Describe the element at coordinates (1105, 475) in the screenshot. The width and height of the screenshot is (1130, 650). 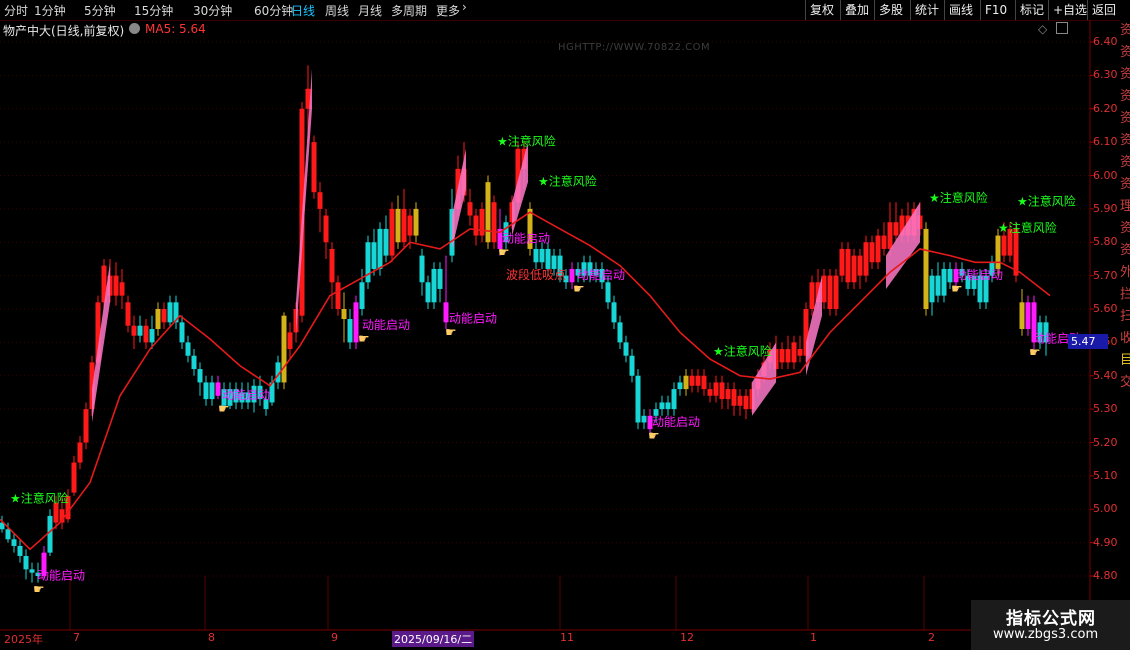
I see `y-tick-label: 5.10` at that location.